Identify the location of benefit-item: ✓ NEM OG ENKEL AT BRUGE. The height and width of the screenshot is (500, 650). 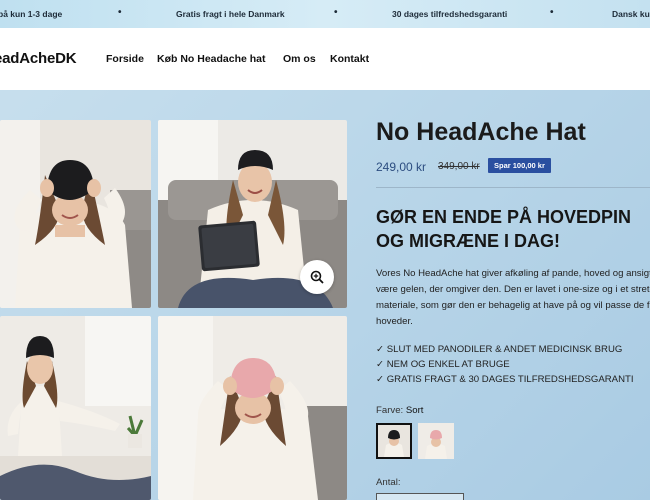
(443, 364).